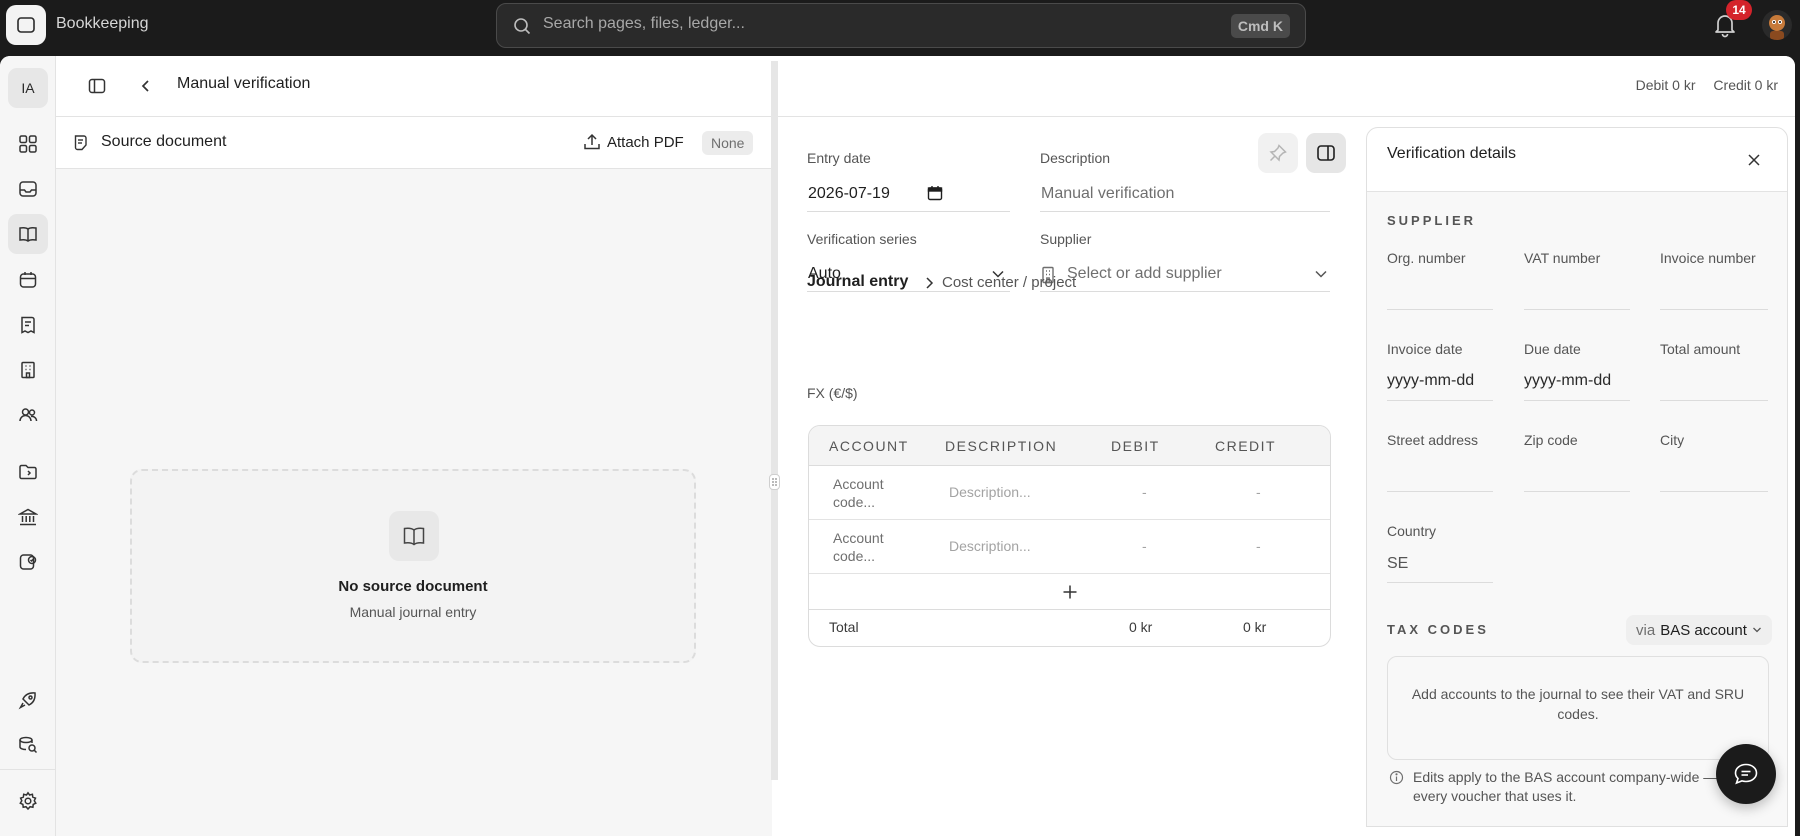 This screenshot has height=836, width=1800. I want to click on zip-code-field, so click(1577, 473).